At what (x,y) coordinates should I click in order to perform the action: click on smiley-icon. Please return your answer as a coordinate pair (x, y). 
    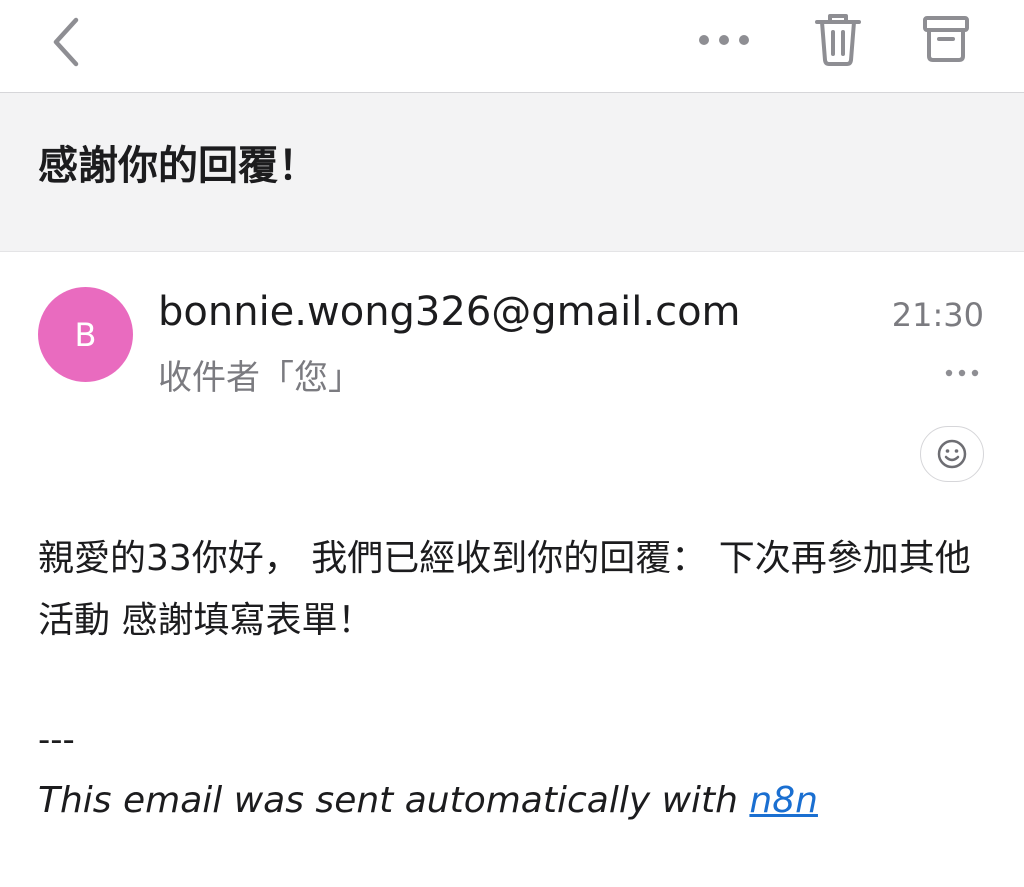
    Looking at the image, I should click on (952, 454).